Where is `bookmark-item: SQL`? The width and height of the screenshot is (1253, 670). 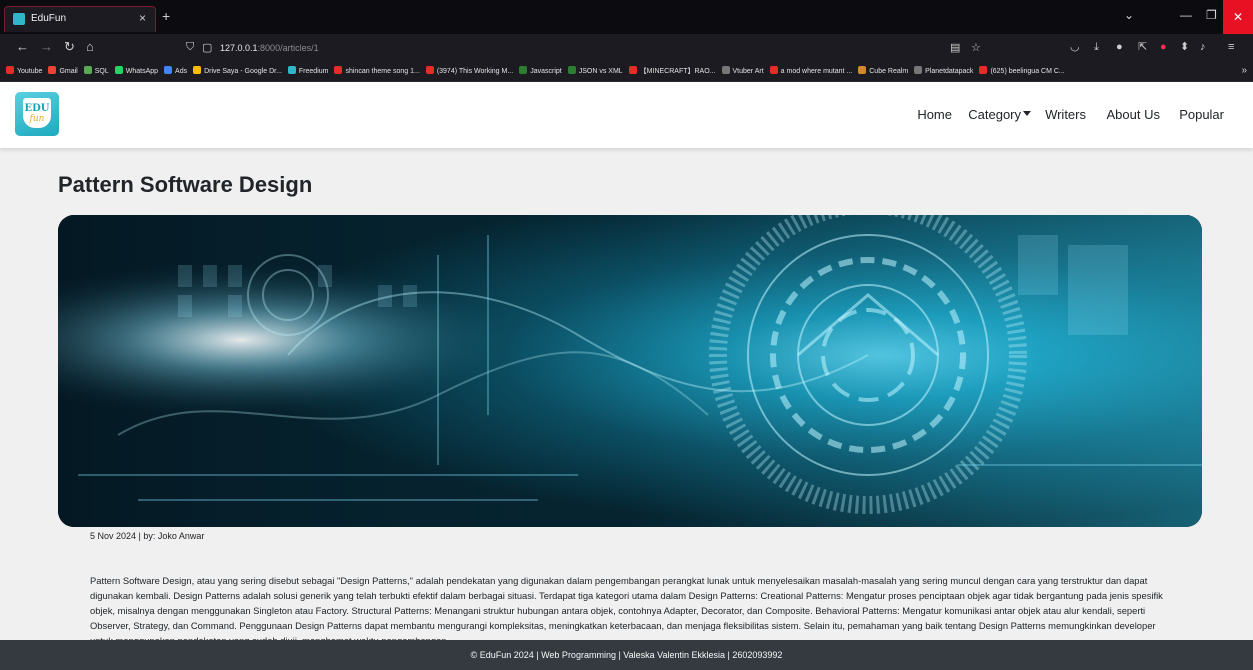
bookmark-item: SQL is located at coordinates (96, 71).